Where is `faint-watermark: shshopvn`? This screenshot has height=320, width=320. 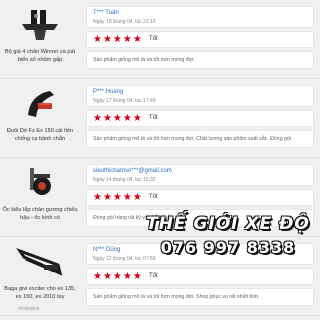
faint-watermark: shshopvn is located at coordinates (29, 309).